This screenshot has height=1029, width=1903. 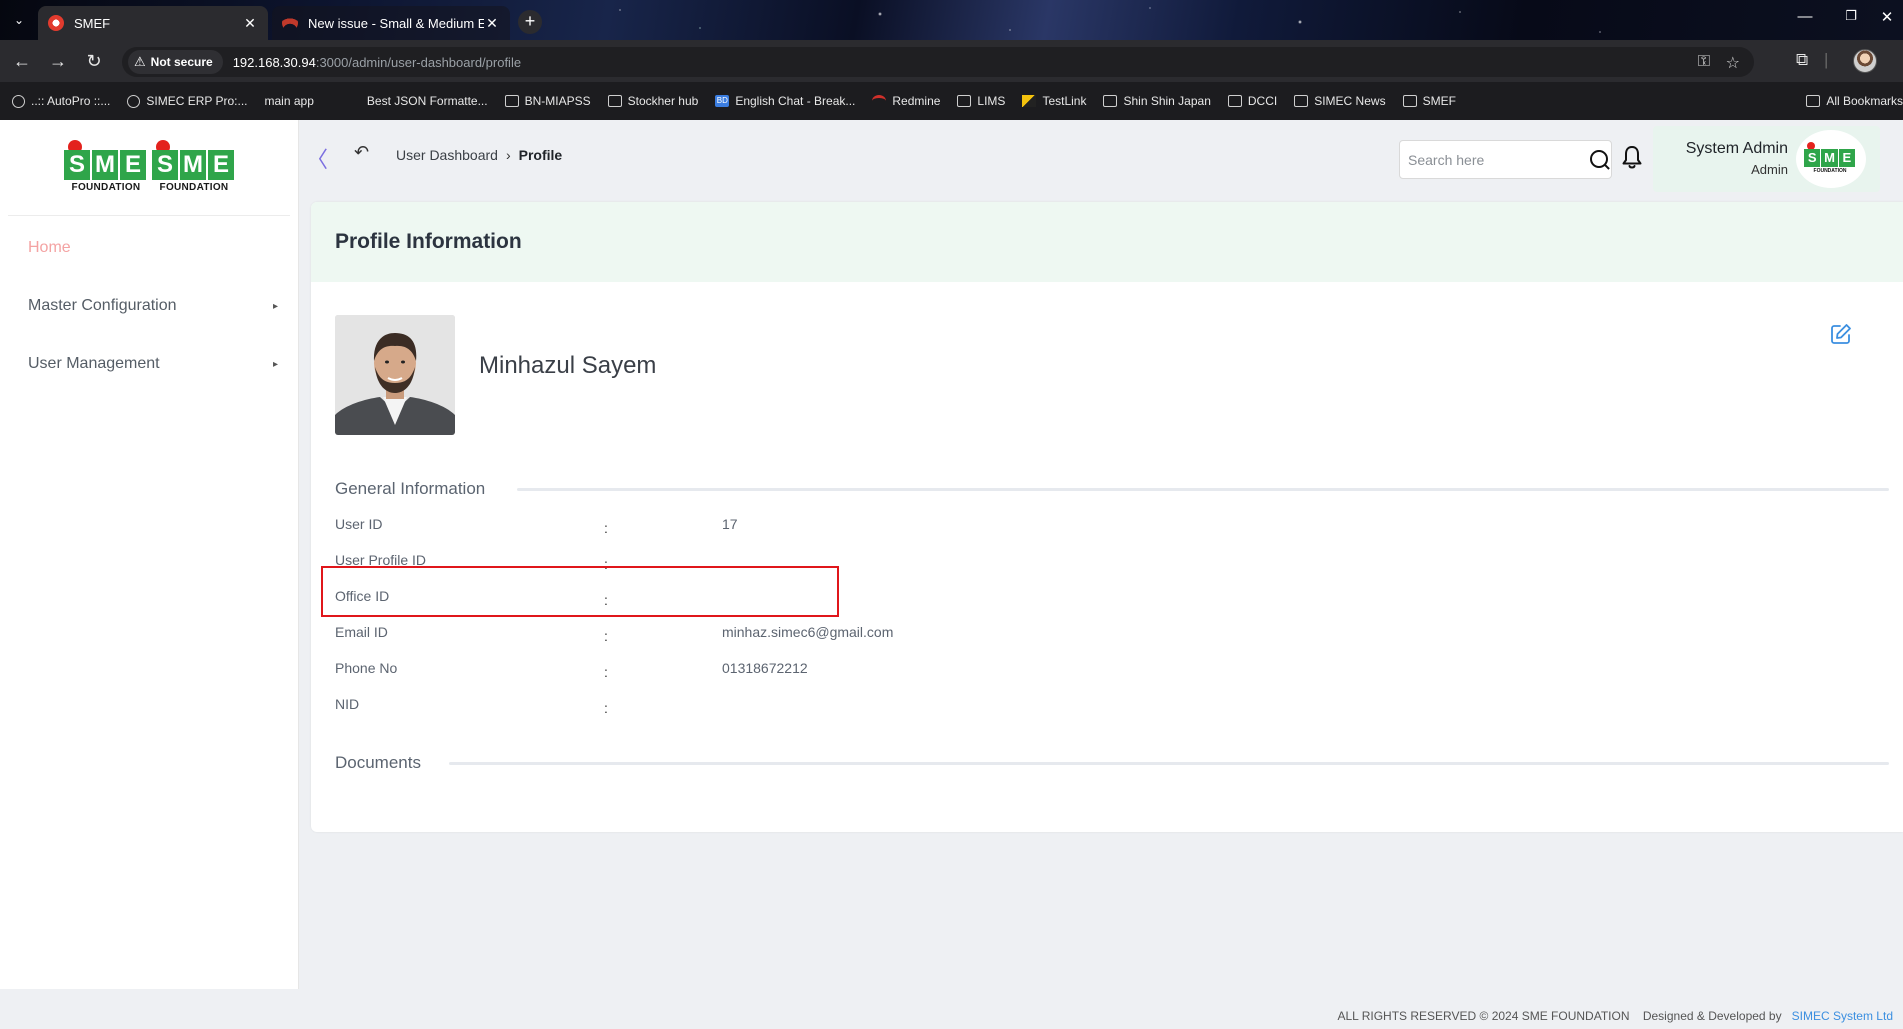 What do you see at coordinates (1766, 159) in the screenshot?
I see `user-menu: System Admin Admin S M E FOUNDATION` at bounding box center [1766, 159].